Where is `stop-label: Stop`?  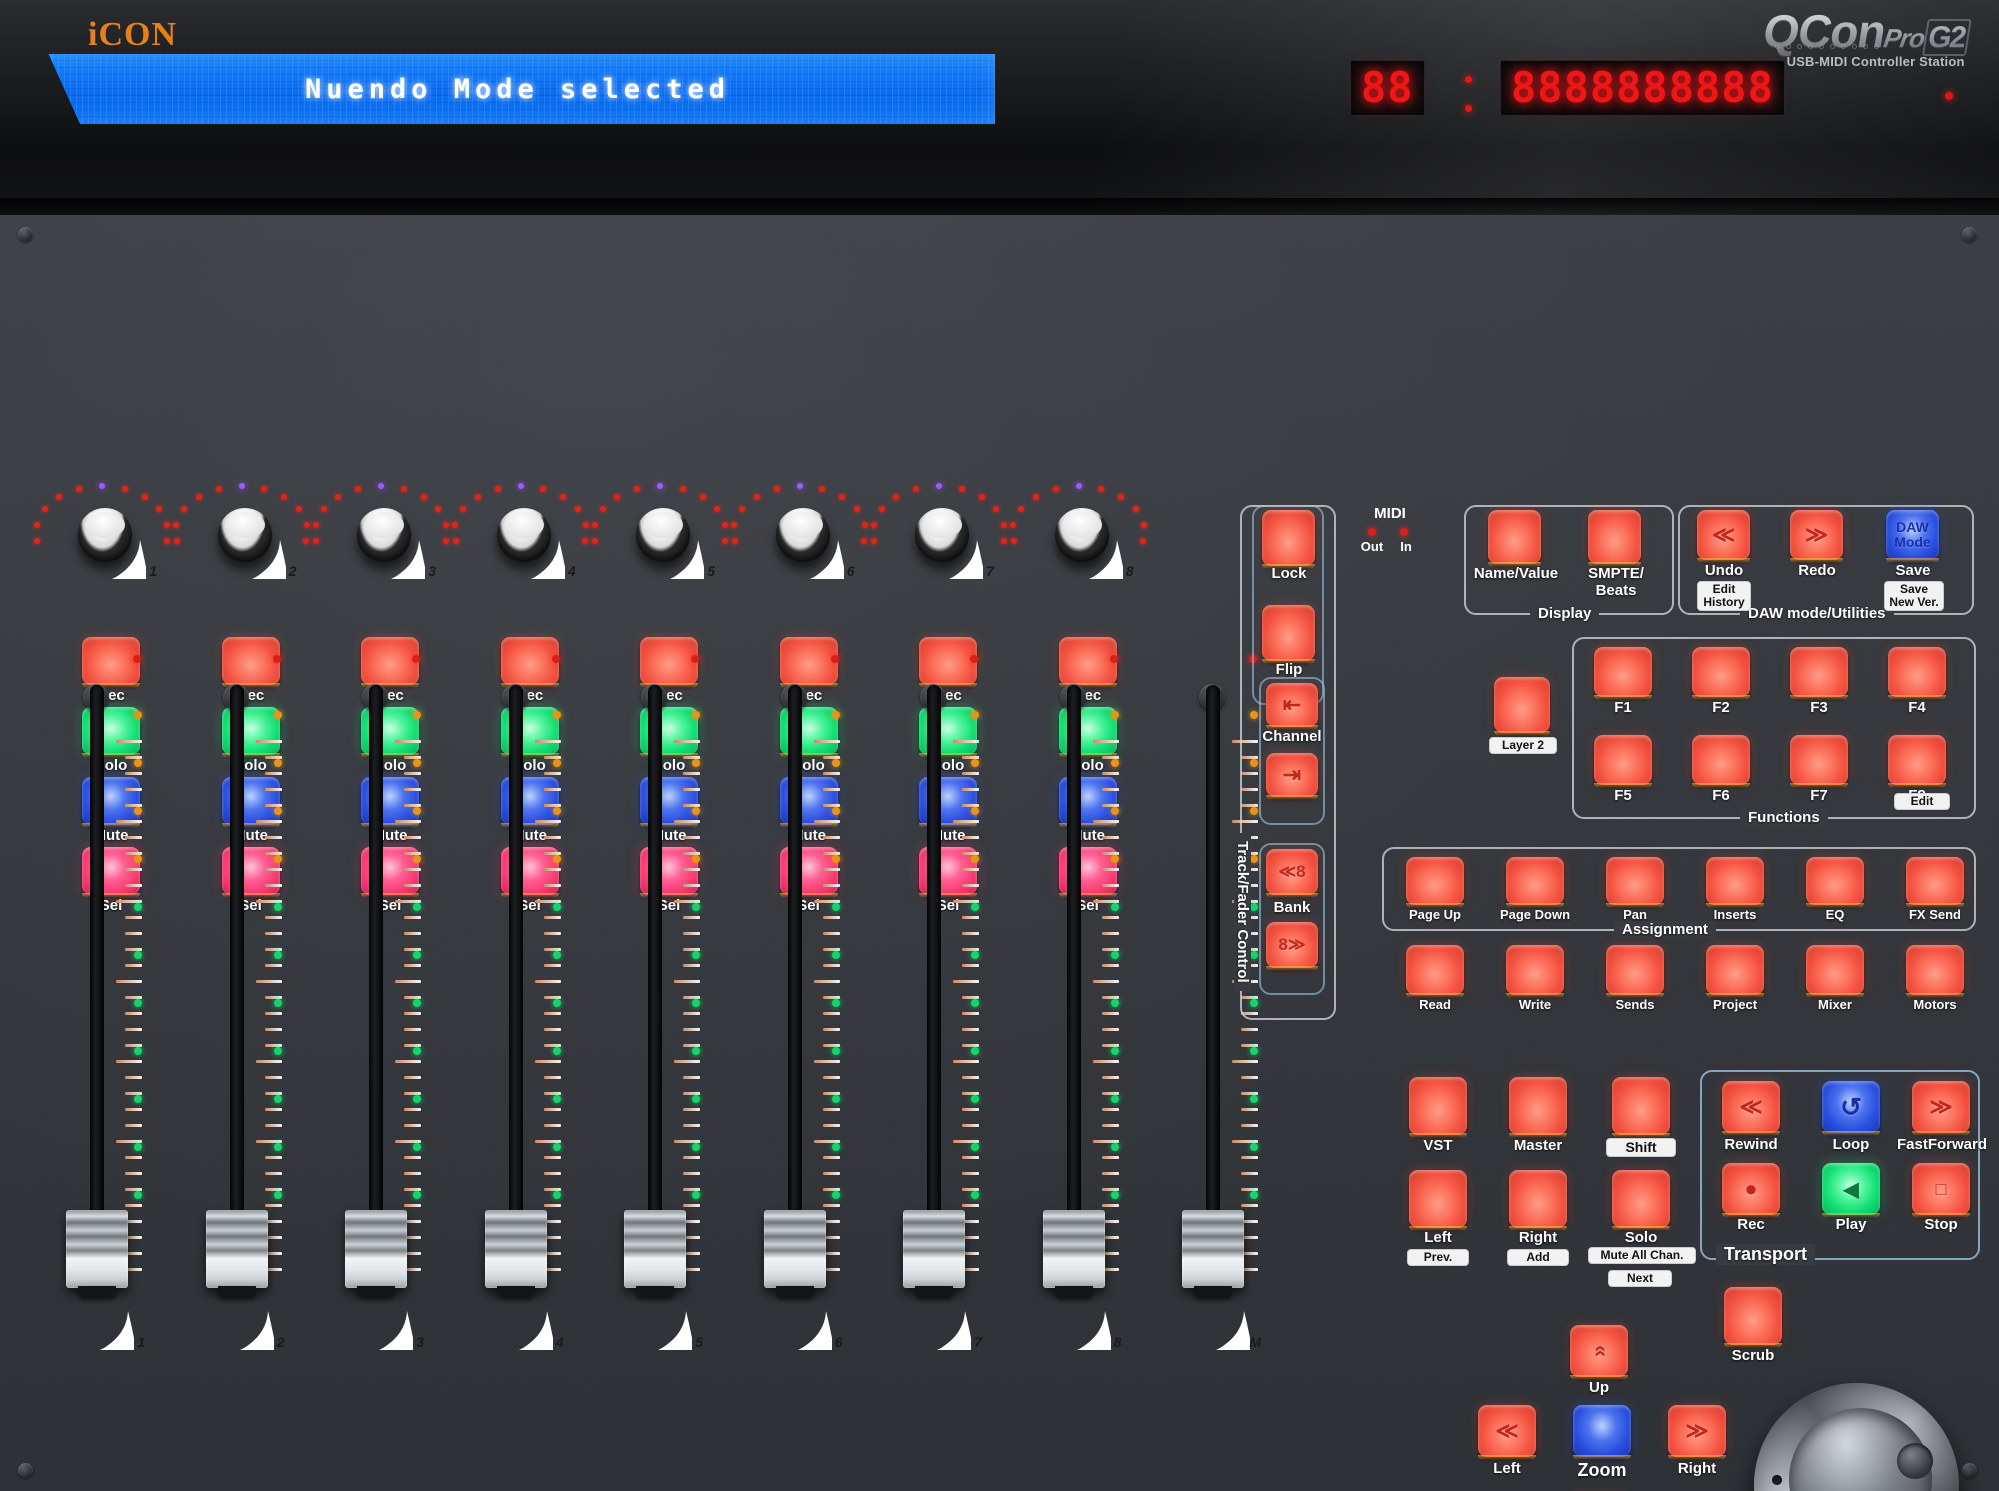
stop-label: Stop is located at coordinates (1941, 1224).